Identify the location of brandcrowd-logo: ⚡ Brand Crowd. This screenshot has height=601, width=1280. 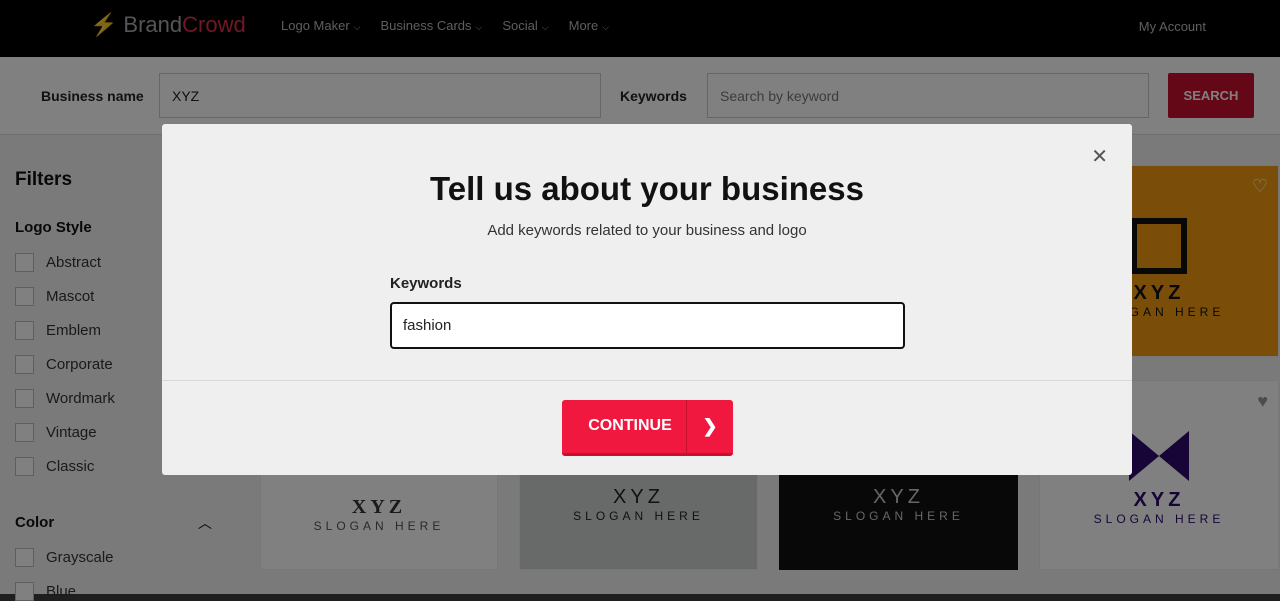
(168, 25).